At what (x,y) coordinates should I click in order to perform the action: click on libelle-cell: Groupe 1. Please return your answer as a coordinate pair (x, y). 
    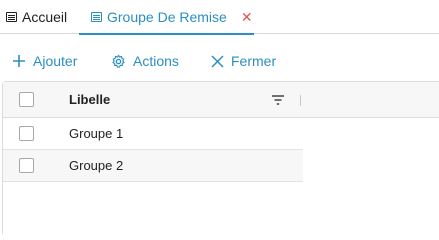
    Looking at the image, I should click on (96, 133).